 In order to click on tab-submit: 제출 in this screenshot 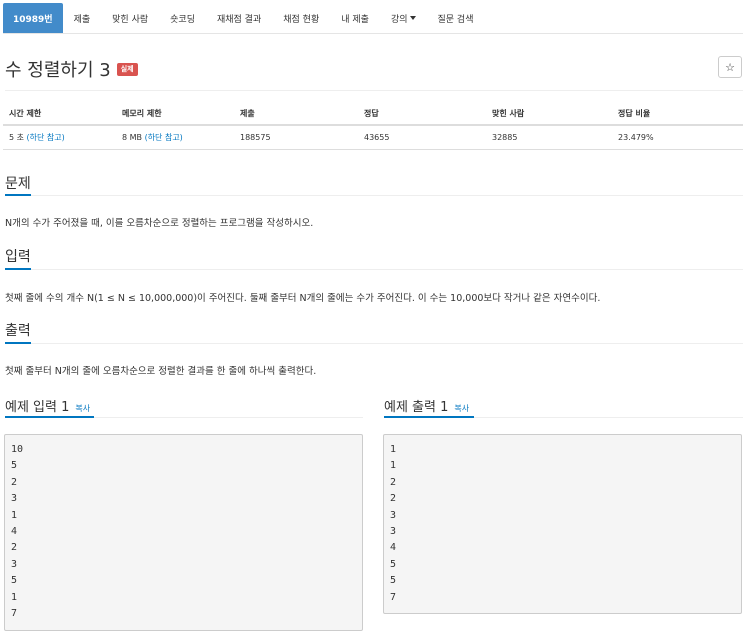, I will do `click(82, 18)`.